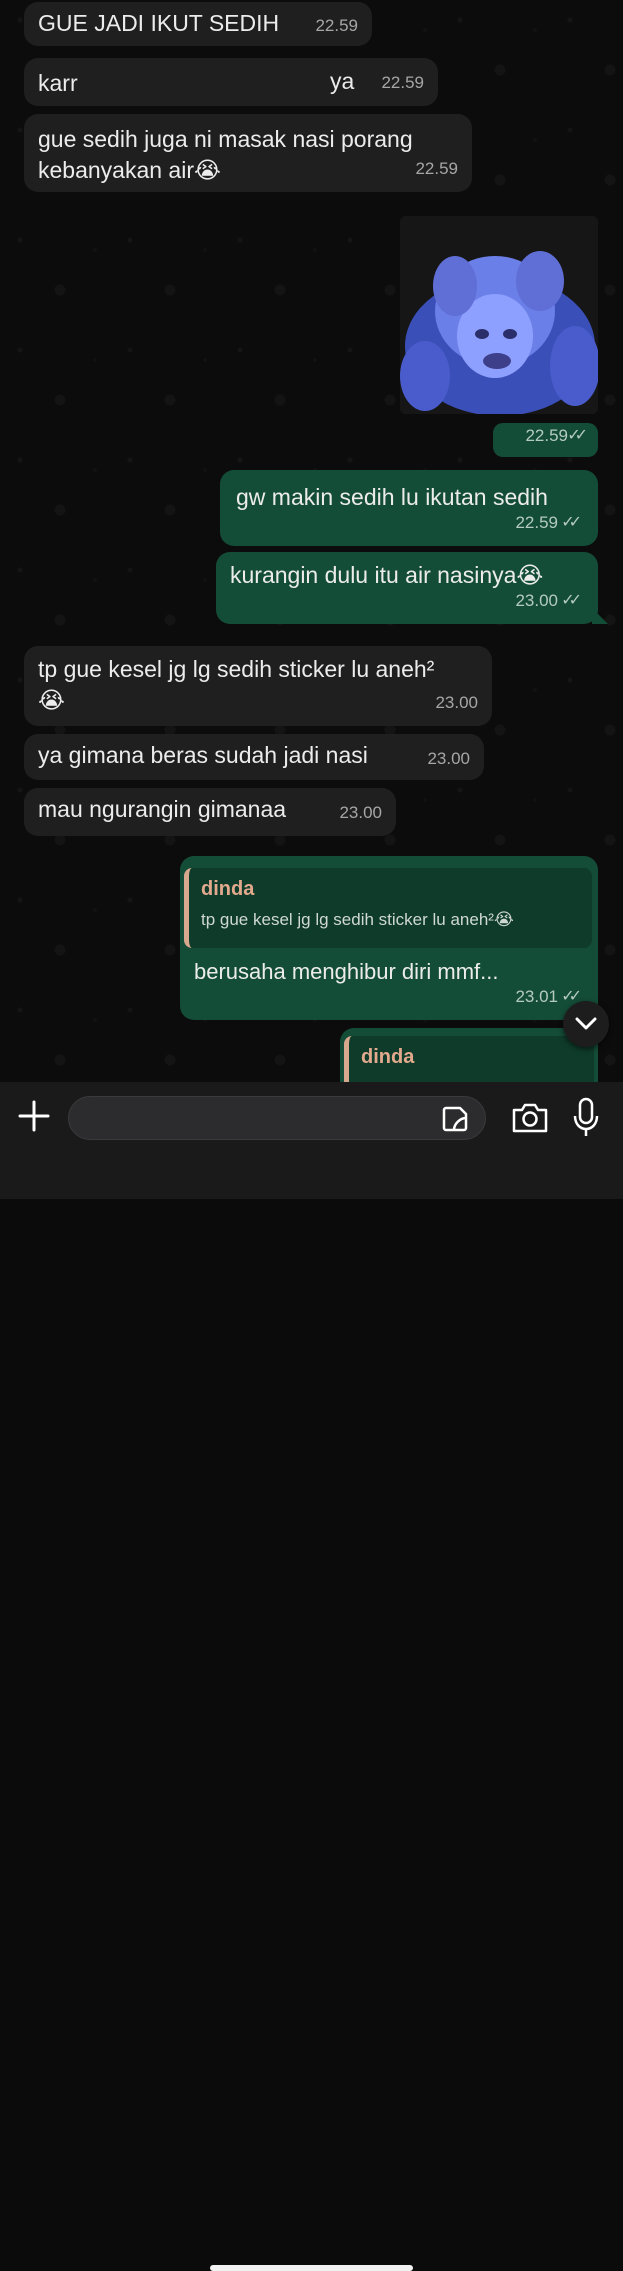  Describe the element at coordinates (159, 23) in the screenshot. I see `message-text: GUE JADI IKUT SEDIH` at that location.